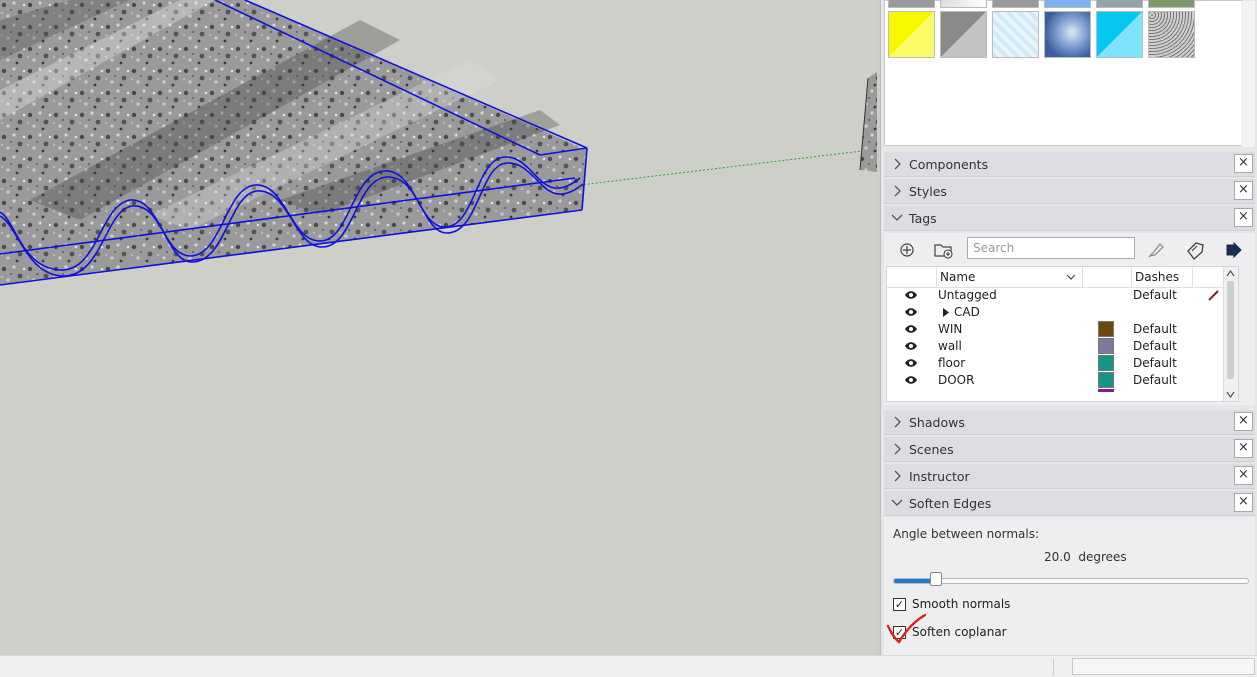 Image resolution: width=1257 pixels, height=677 pixels. I want to click on column-header-dashes: Dashes, so click(1161, 277).